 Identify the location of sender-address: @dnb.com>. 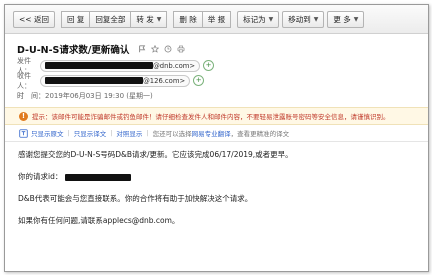
(120, 65).